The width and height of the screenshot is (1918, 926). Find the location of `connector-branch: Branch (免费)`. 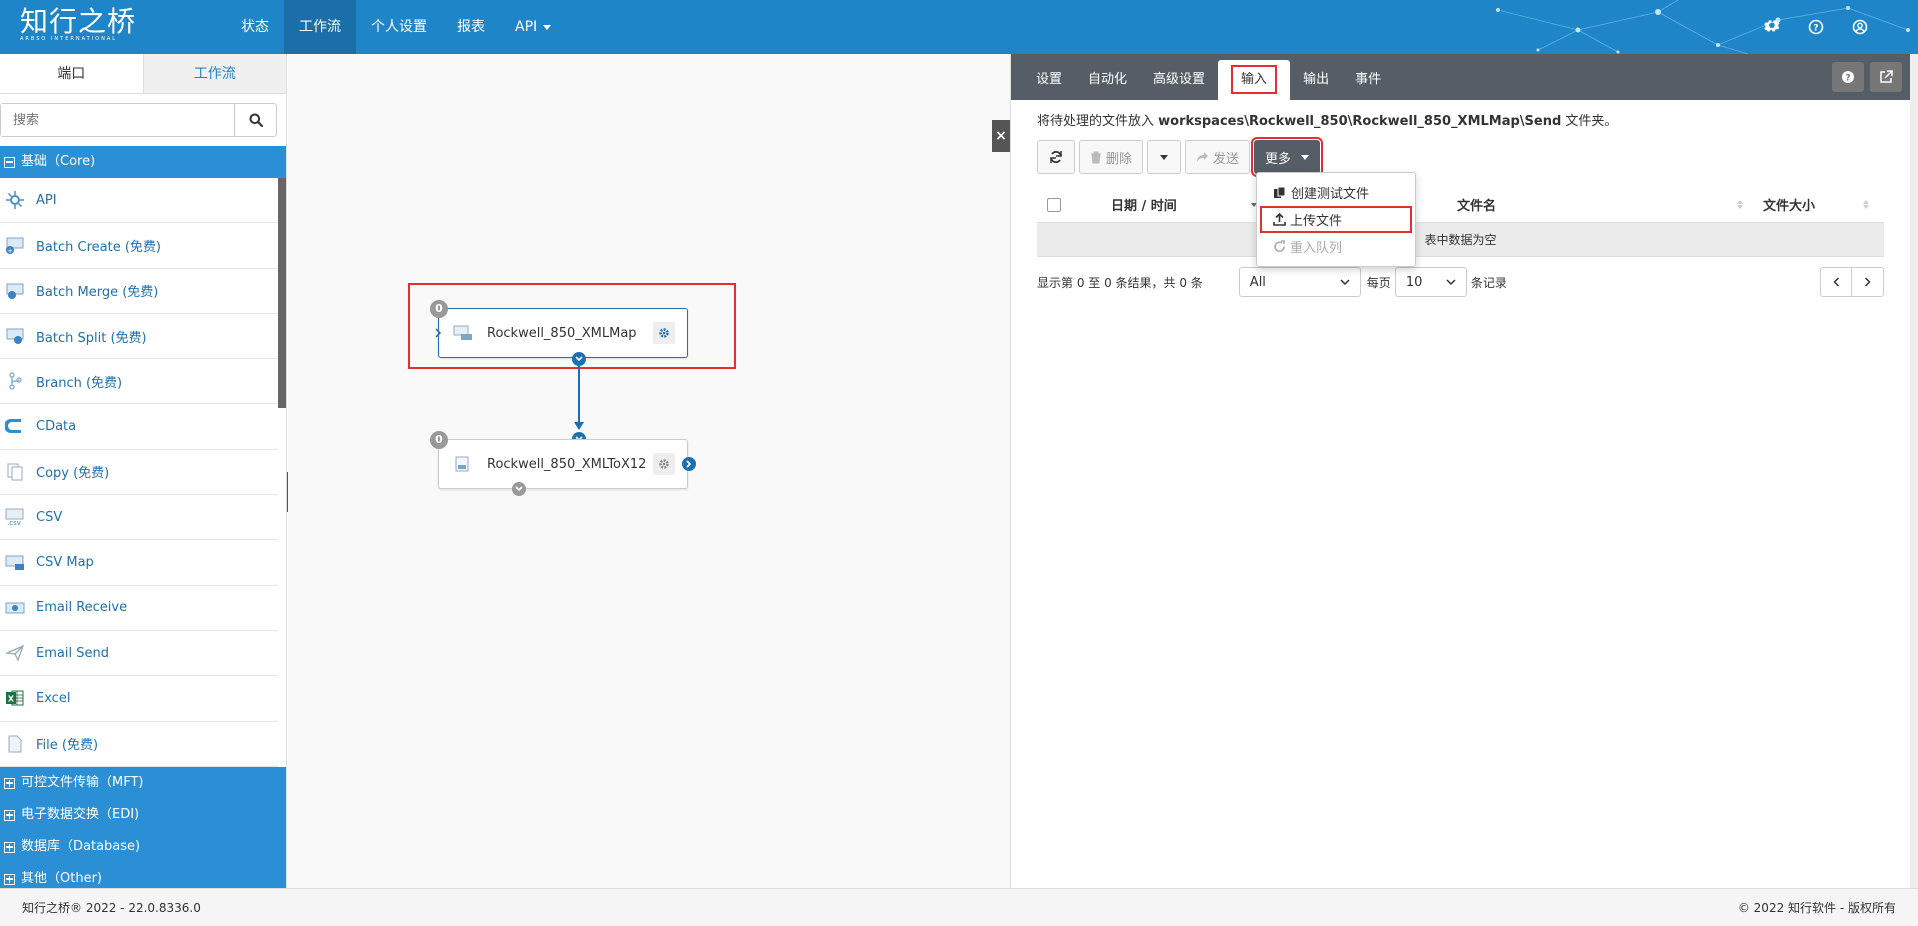

connector-branch: Branch (免费) is located at coordinates (139, 382).